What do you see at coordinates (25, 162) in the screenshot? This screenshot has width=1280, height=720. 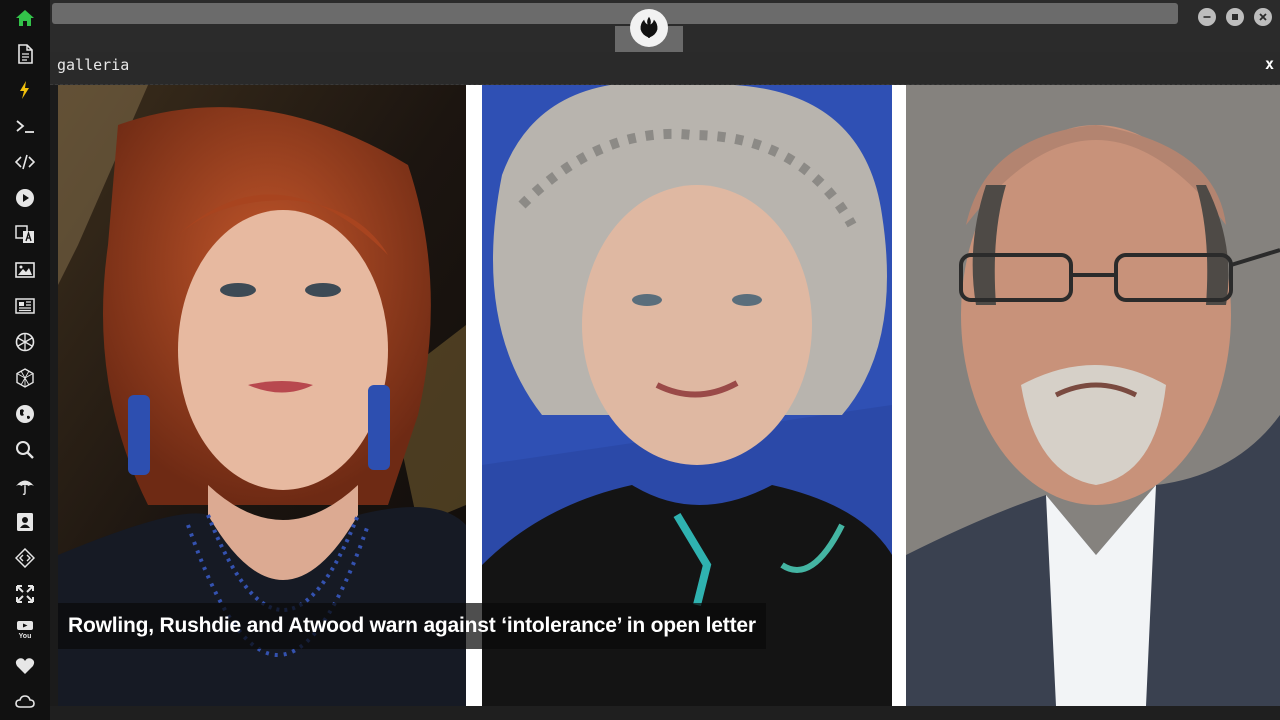 I see `code-icon` at bounding box center [25, 162].